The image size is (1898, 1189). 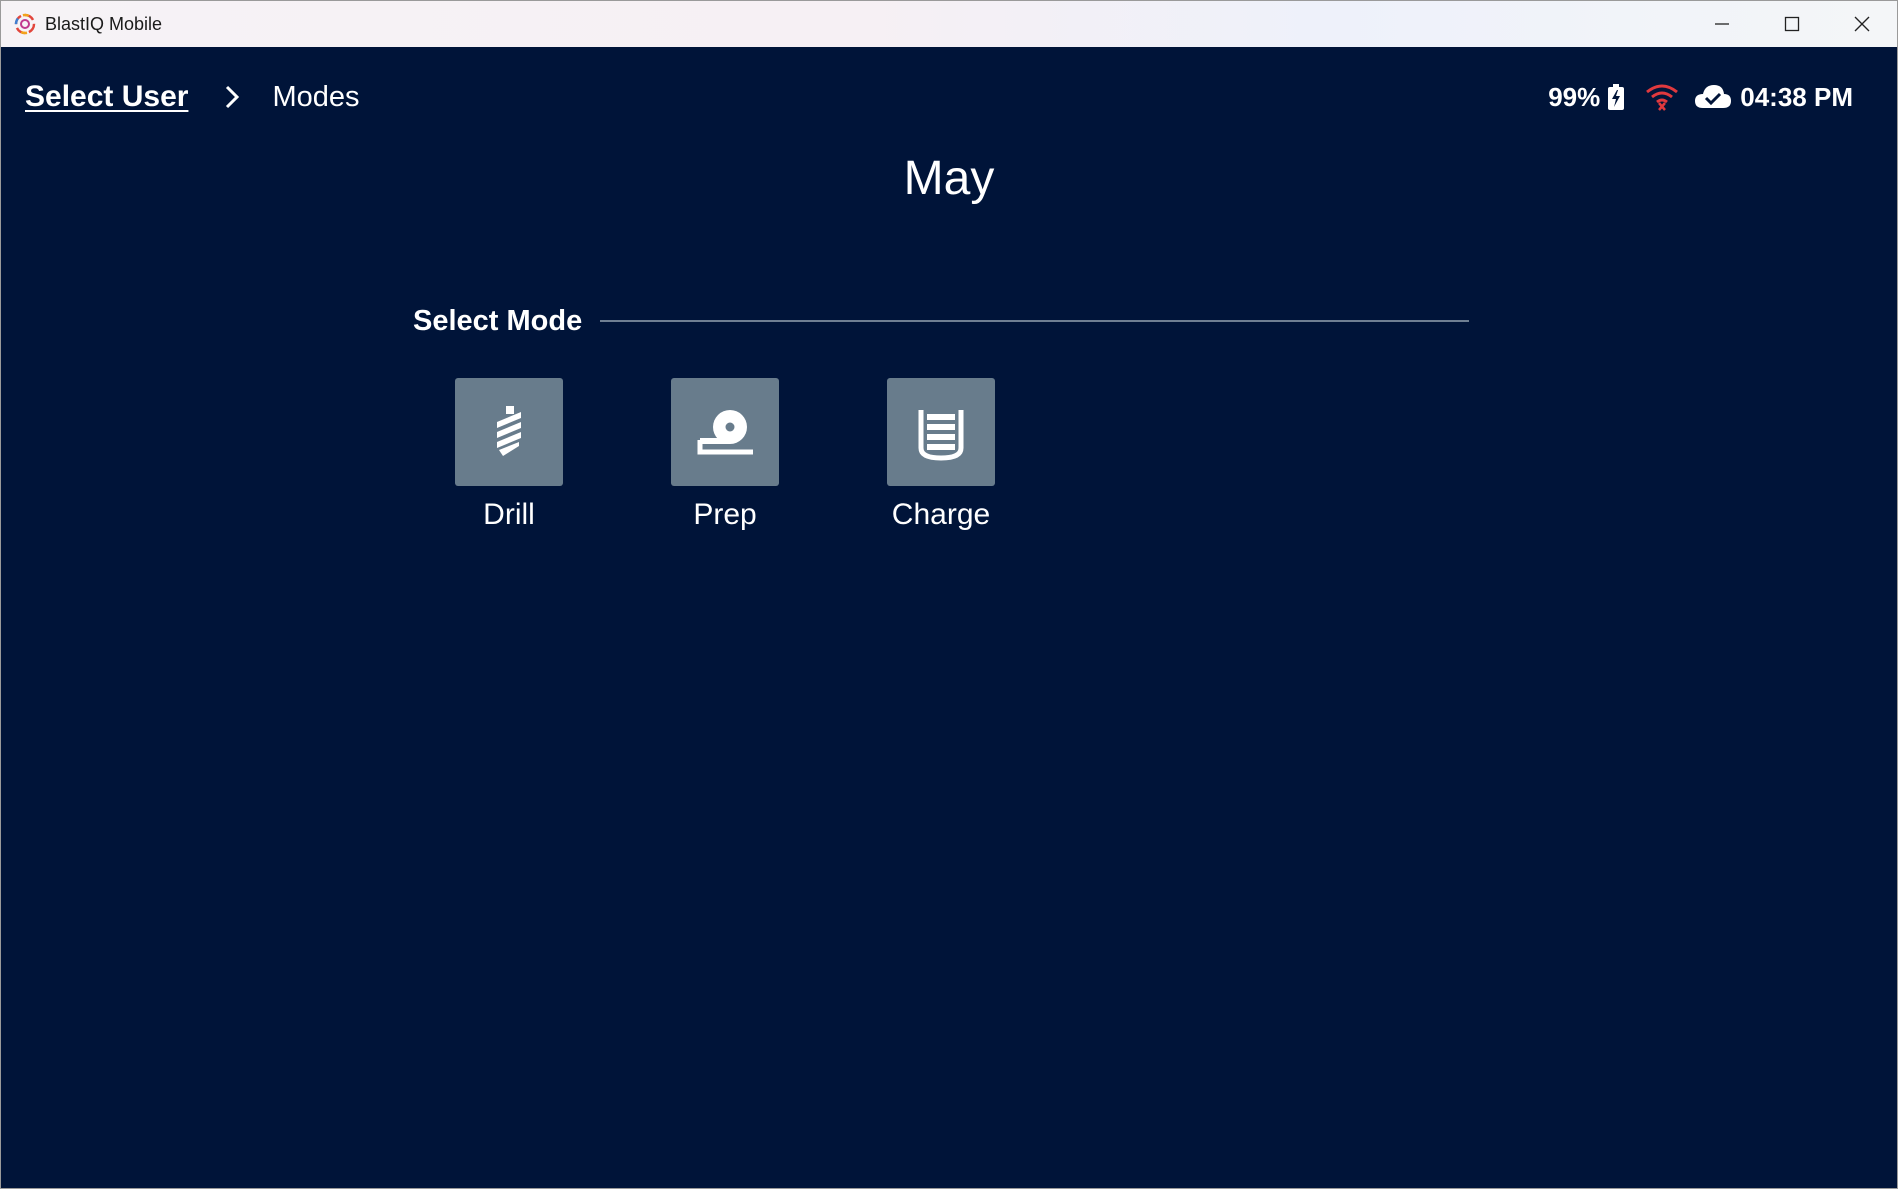 I want to click on app-logo-icon, so click(x=25, y=24).